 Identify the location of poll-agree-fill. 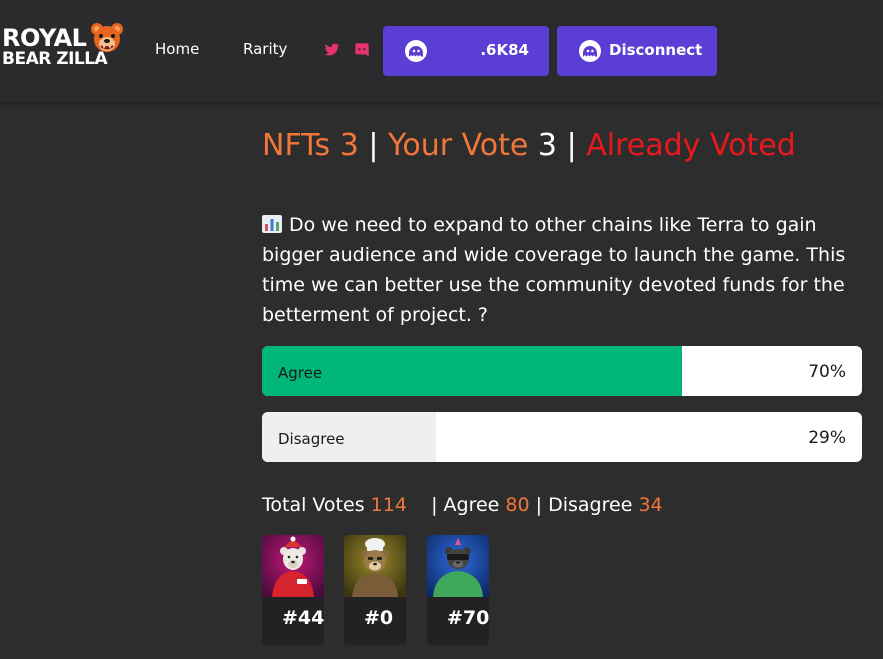
(472, 371).